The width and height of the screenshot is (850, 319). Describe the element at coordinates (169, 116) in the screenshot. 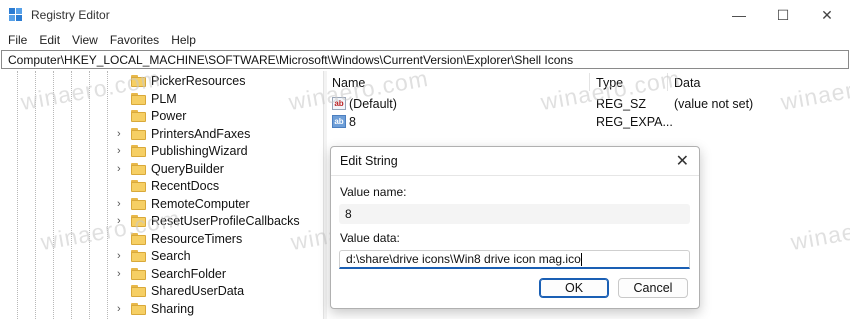

I see `tree-item-label: Power` at that location.